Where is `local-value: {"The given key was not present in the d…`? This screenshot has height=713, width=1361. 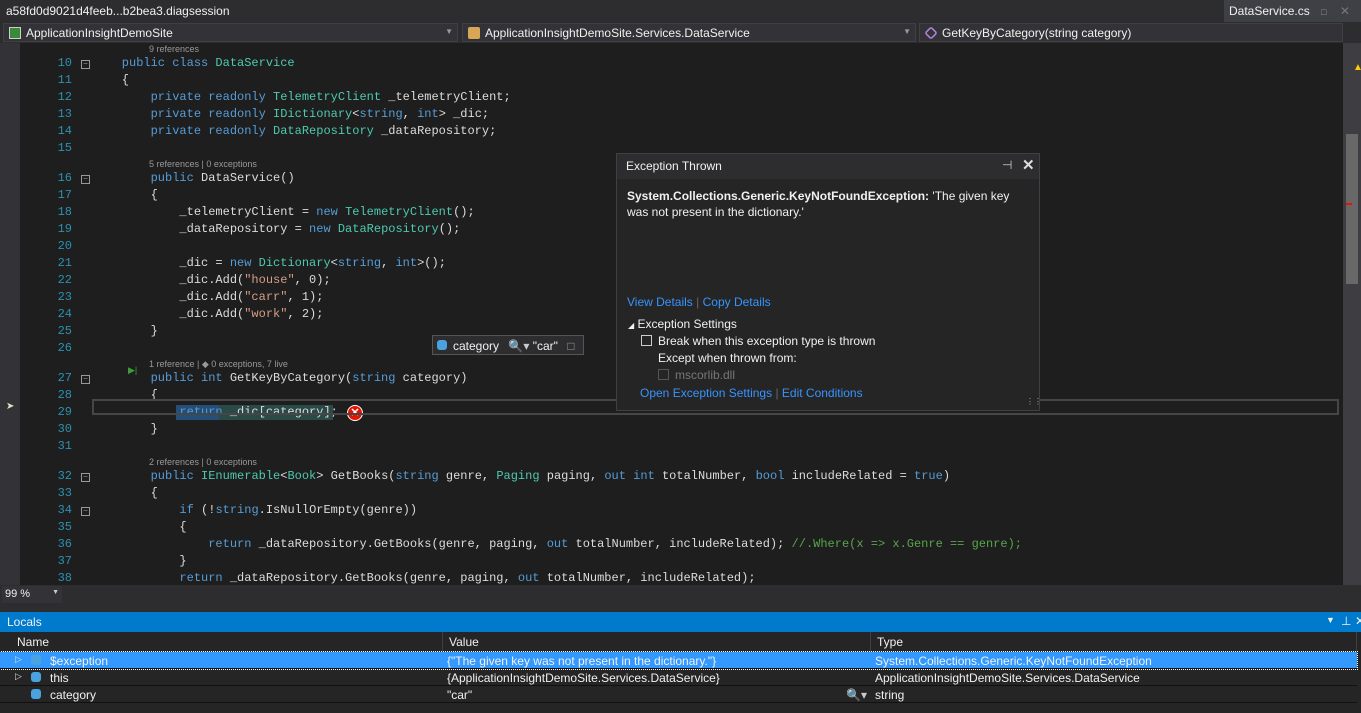
local-value: {"The given key was not present in the d… is located at coordinates (581, 661).